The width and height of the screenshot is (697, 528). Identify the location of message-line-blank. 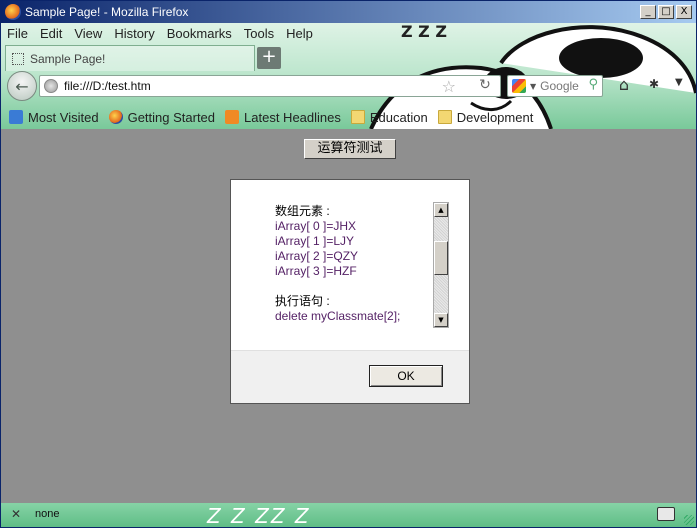
(365, 286).